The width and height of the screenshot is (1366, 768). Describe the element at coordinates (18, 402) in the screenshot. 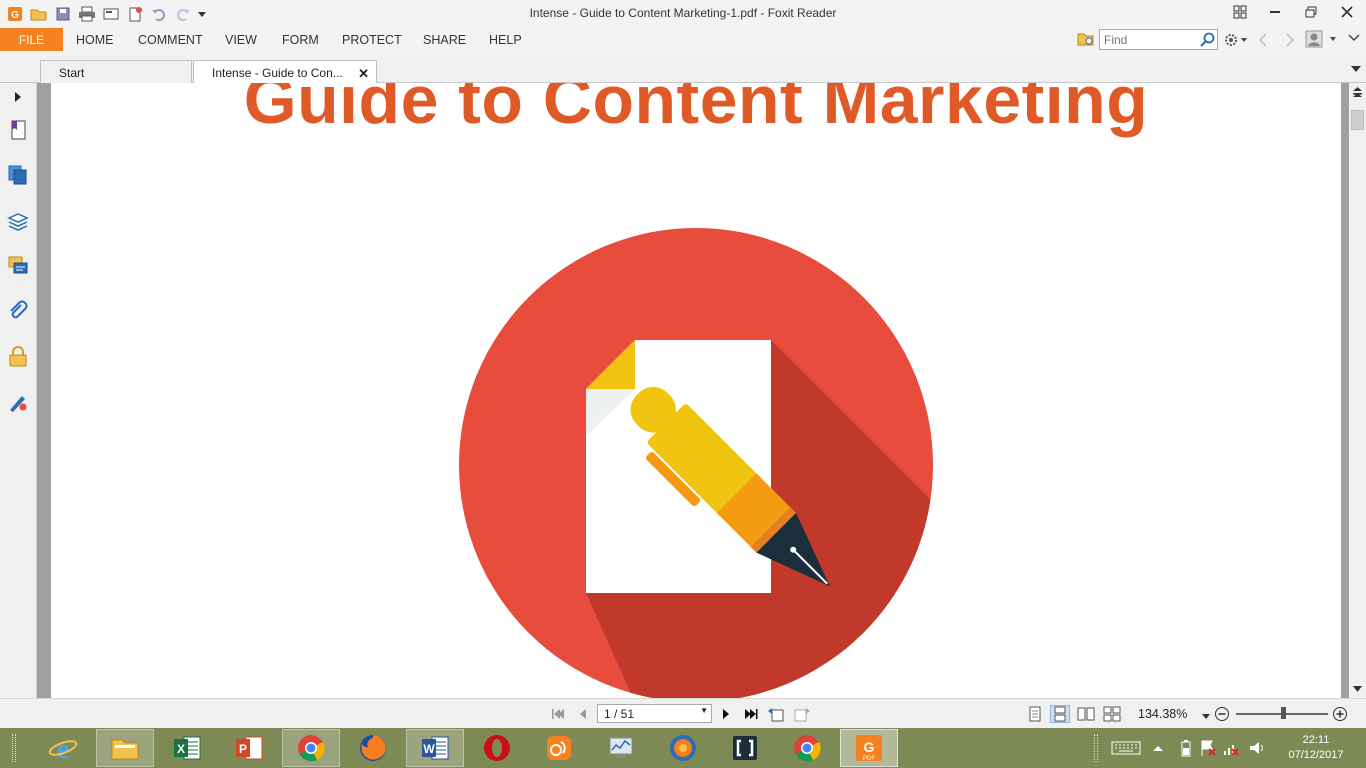

I see `signature-pen-icon` at that location.